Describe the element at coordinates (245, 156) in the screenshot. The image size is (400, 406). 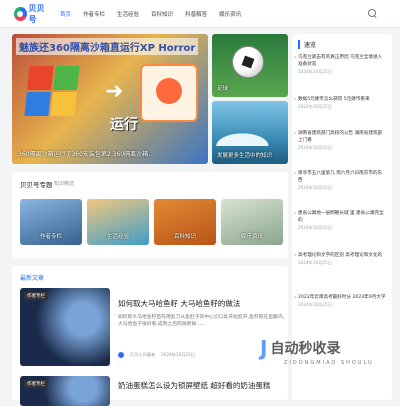
I see `side-card-caption: 发展更多生活中的知识` at that location.